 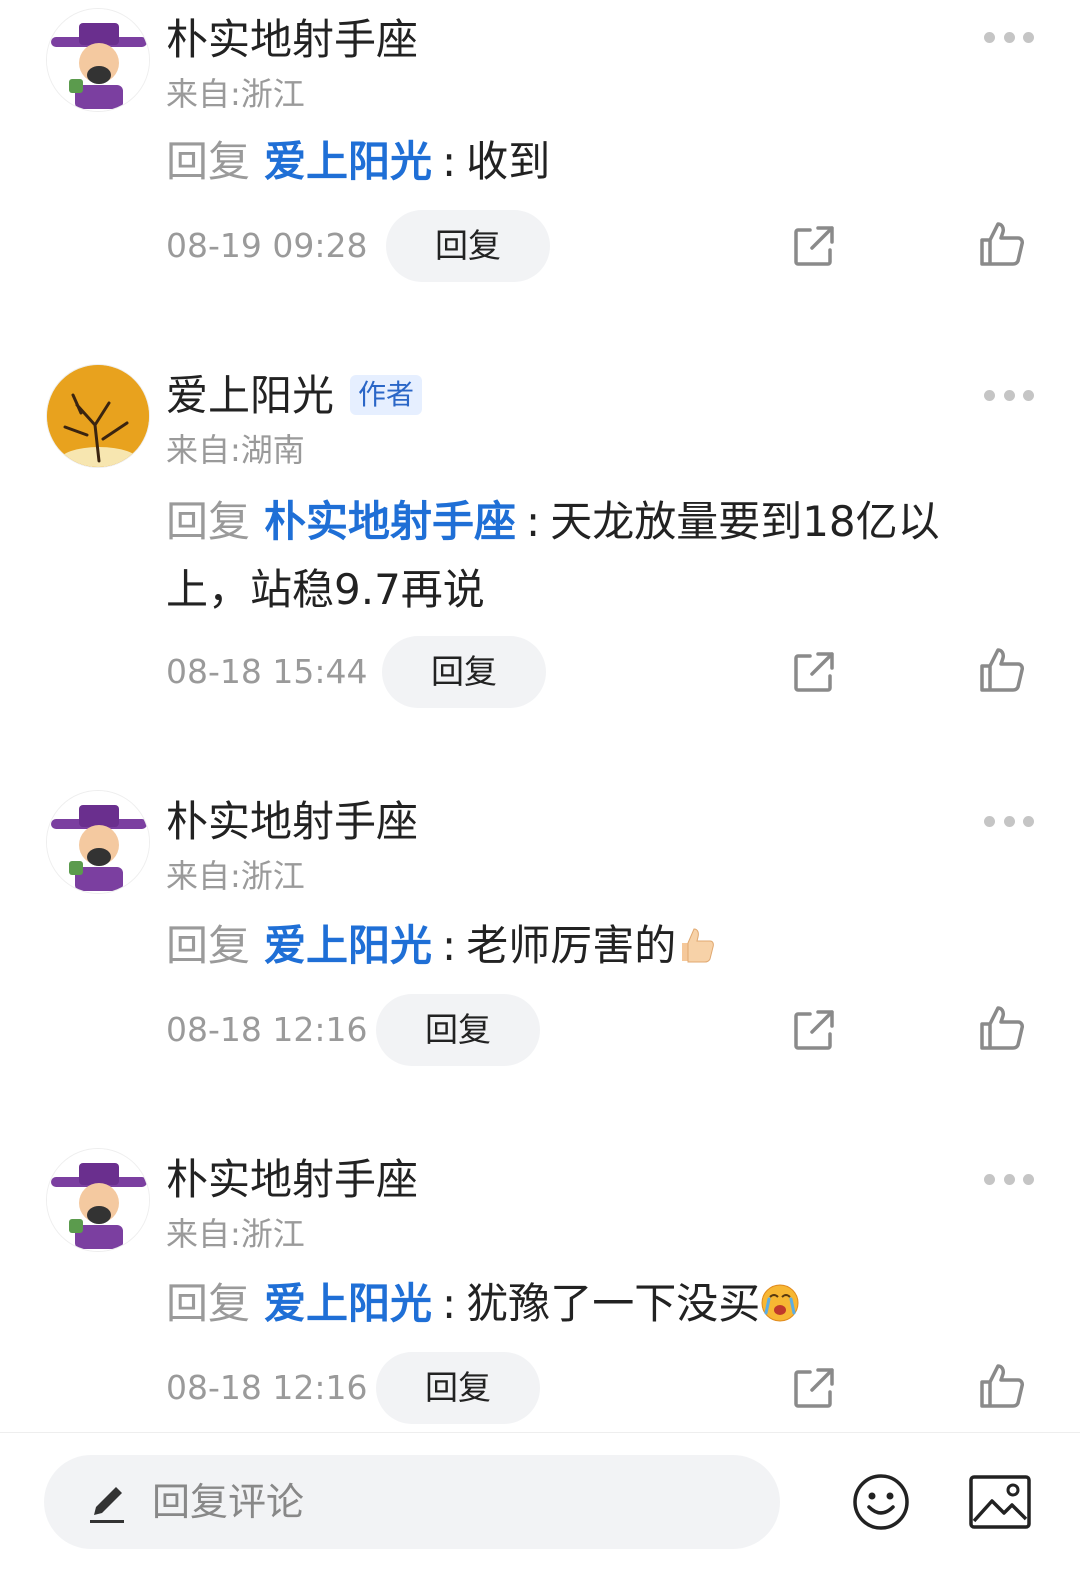 I want to click on reply-input: 回复评论, so click(x=412, y=1502).